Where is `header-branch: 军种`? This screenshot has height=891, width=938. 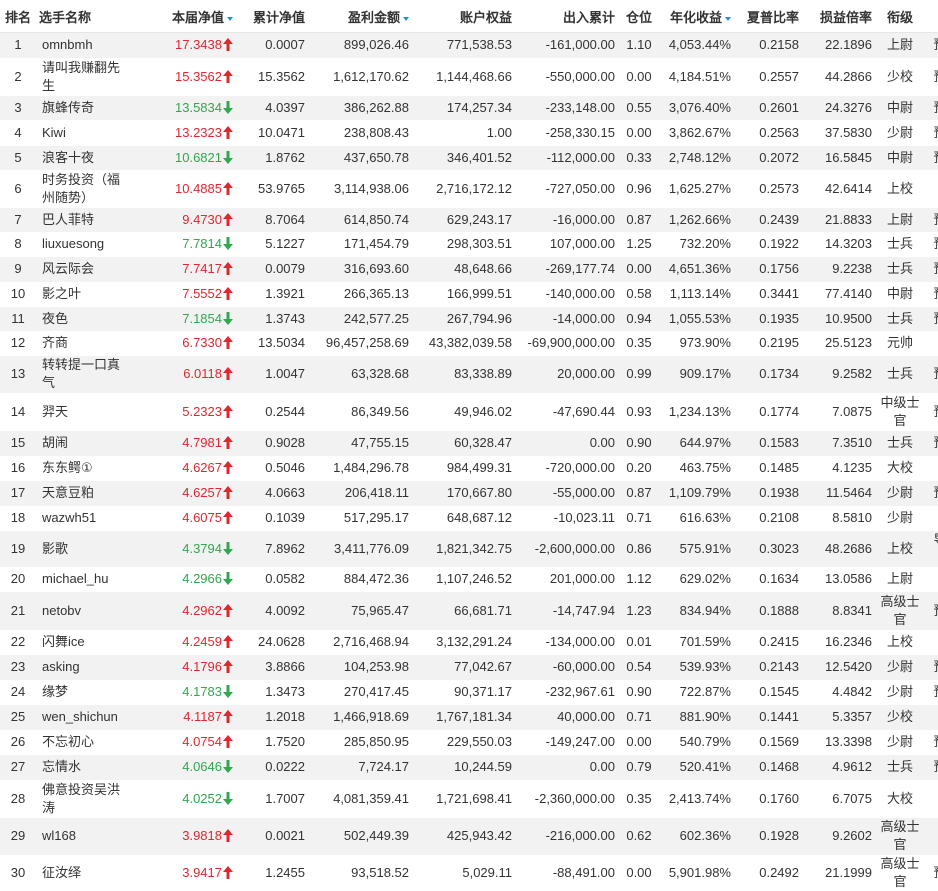
header-branch: 军种 is located at coordinates (931, 16).